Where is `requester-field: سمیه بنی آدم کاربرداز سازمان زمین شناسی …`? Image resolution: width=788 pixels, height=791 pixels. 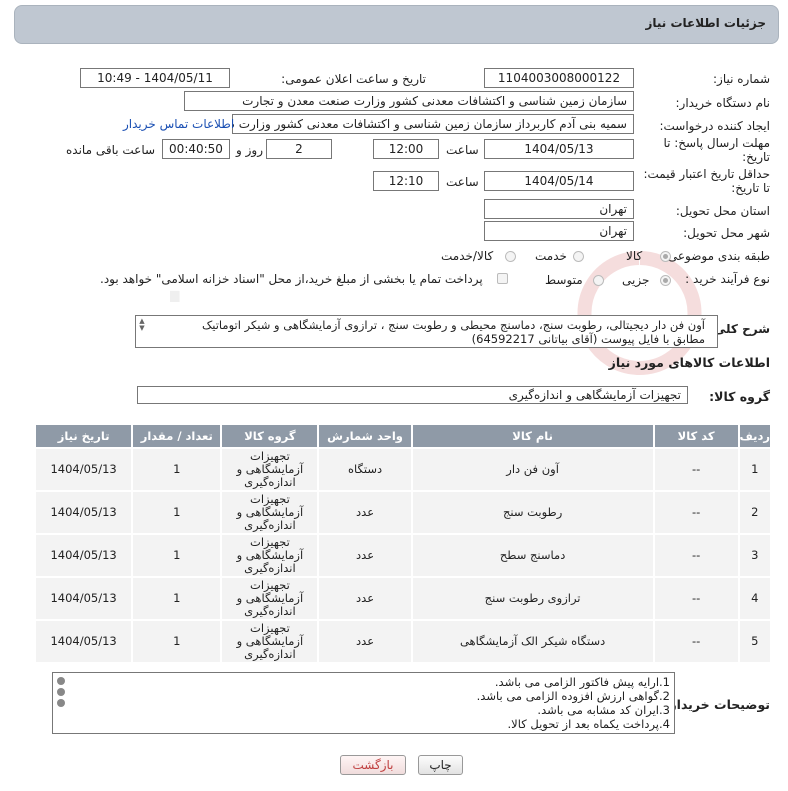 requester-field: سمیه بنی آدم کاربرداز سازمان زمین شناسی … is located at coordinates (433, 124).